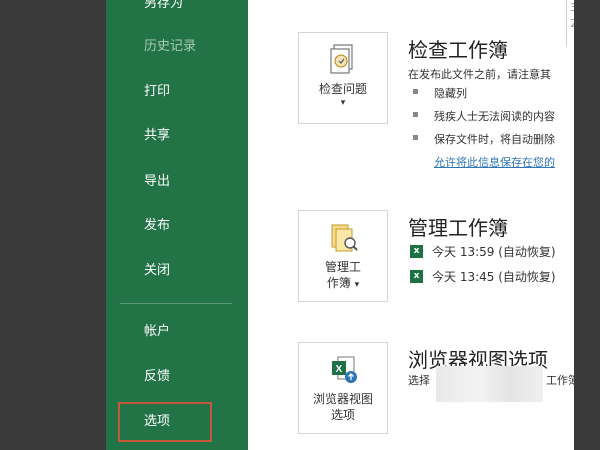 This screenshot has width=600, height=450. Describe the element at coordinates (338, 283) in the screenshot. I see `manage-tile-label-text: 作簿` at that location.